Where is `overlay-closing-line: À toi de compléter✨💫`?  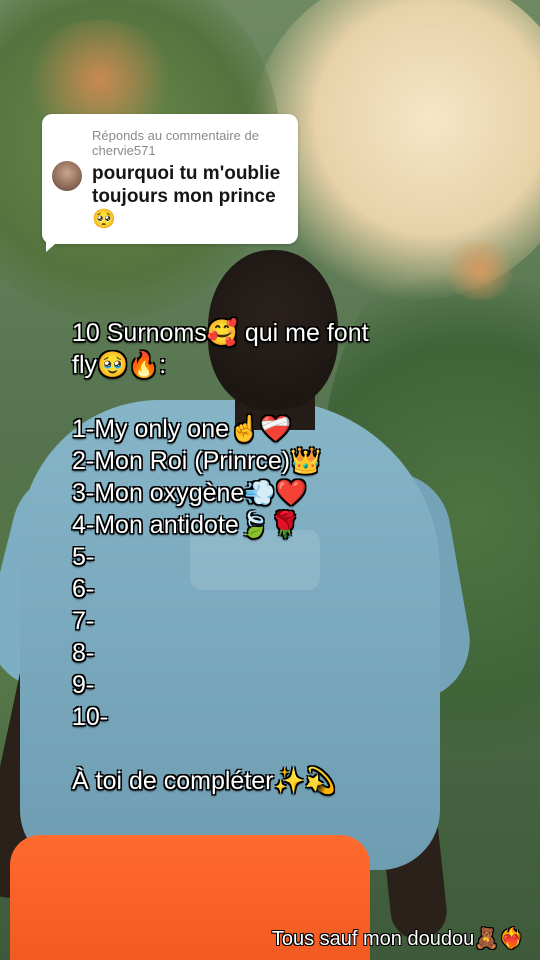 overlay-closing-line: À toi de compléter✨💫 is located at coordinates (204, 781).